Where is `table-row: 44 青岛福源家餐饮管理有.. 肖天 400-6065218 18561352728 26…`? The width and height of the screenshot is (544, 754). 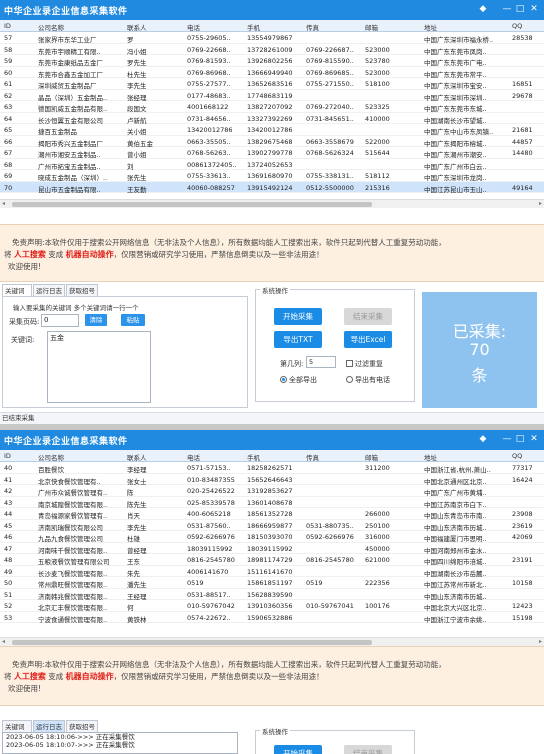 table-row: 44 青岛福源家餐饮管理有.. 肖天 400-6065218 18561352728 26… is located at coordinates (272, 514).